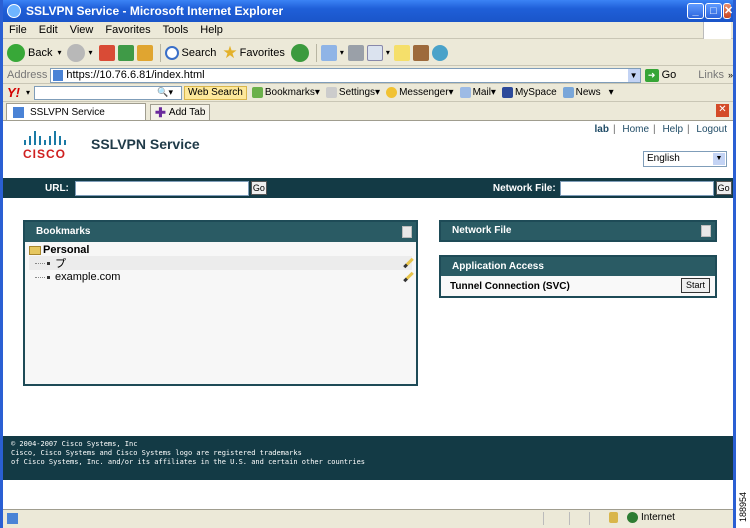  What do you see at coordinates (368, 111) in the screenshot?
I see `tab-strip: SSLVPN Service ✚ Add Tab` at bounding box center [368, 111].